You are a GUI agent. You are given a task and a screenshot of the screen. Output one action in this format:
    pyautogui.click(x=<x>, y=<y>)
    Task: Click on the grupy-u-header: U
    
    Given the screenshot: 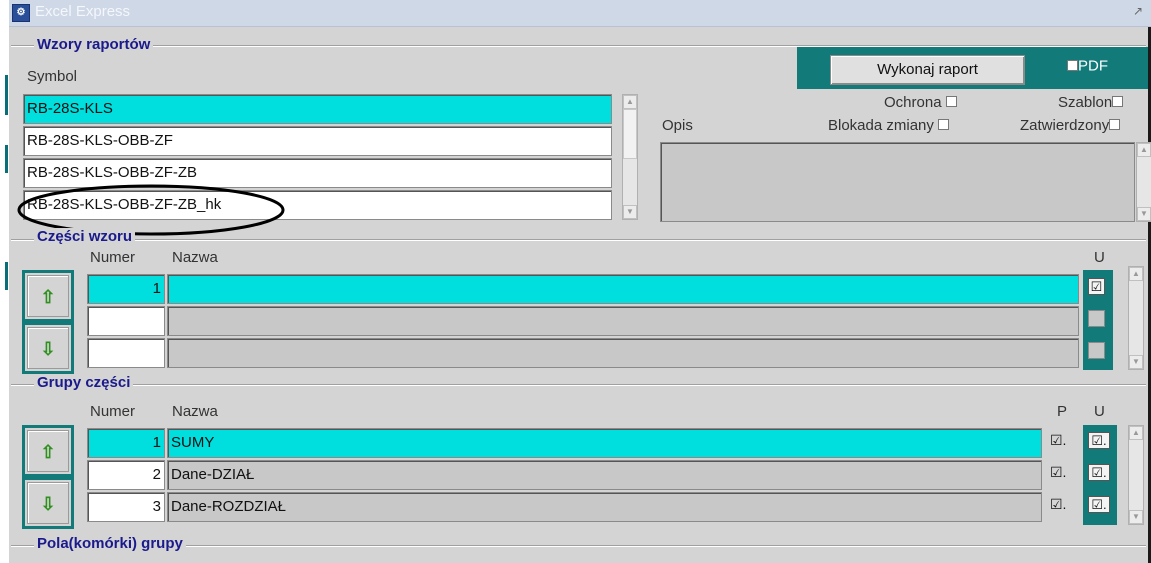 What is the action you would take?
    pyautogui.click(x=1099, y=411)
    